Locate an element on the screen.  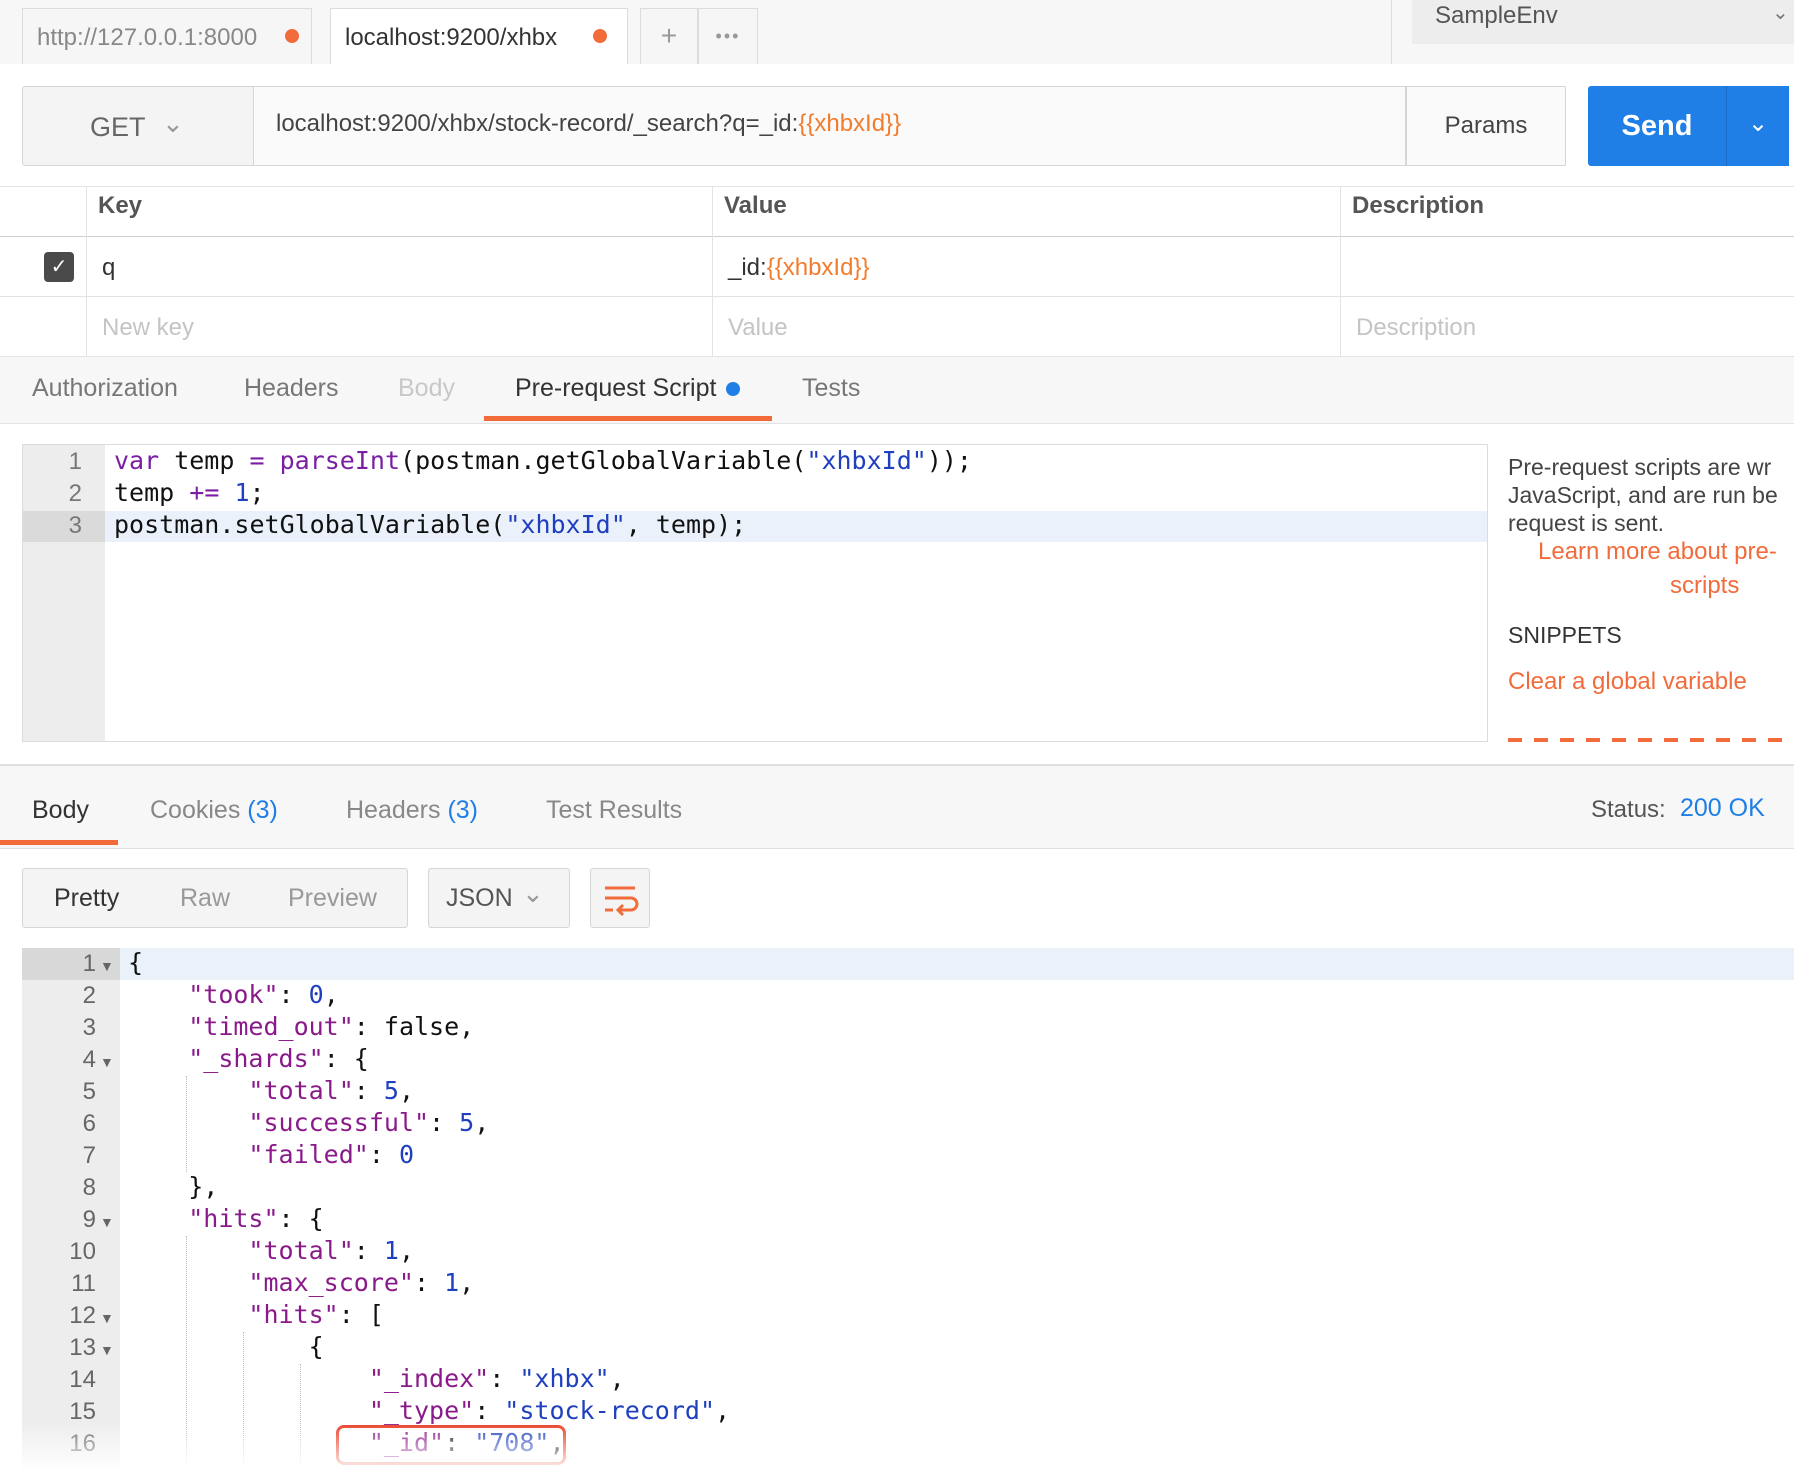
json-line-number: 2 is located at coordinates (89, 995).